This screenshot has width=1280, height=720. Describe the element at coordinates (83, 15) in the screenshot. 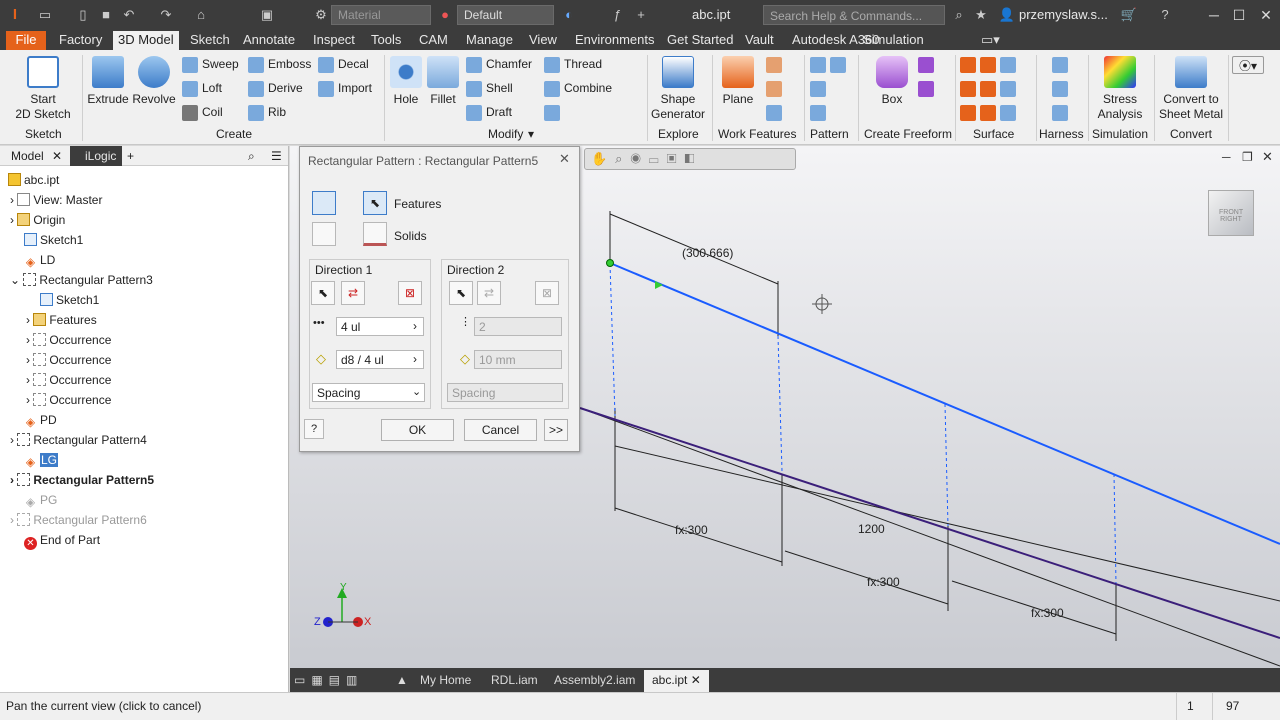

I see `open-icon: ▯` at that location.